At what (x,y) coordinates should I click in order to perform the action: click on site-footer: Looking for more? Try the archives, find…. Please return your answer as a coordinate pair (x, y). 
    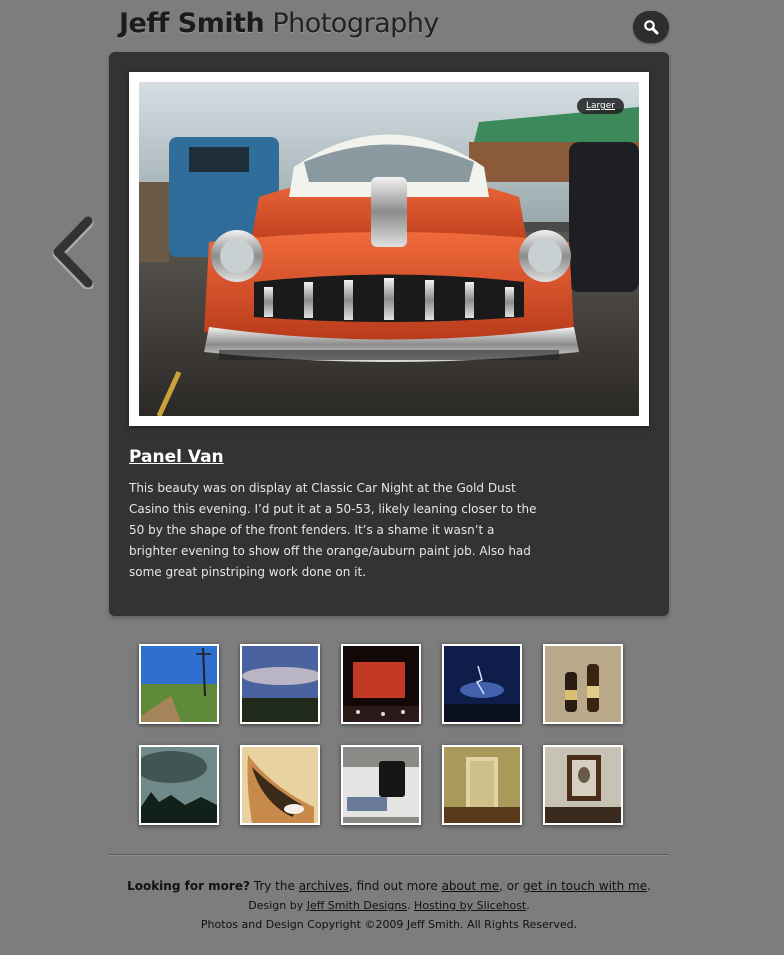
    Looking at the image, I should click on (389, 905).